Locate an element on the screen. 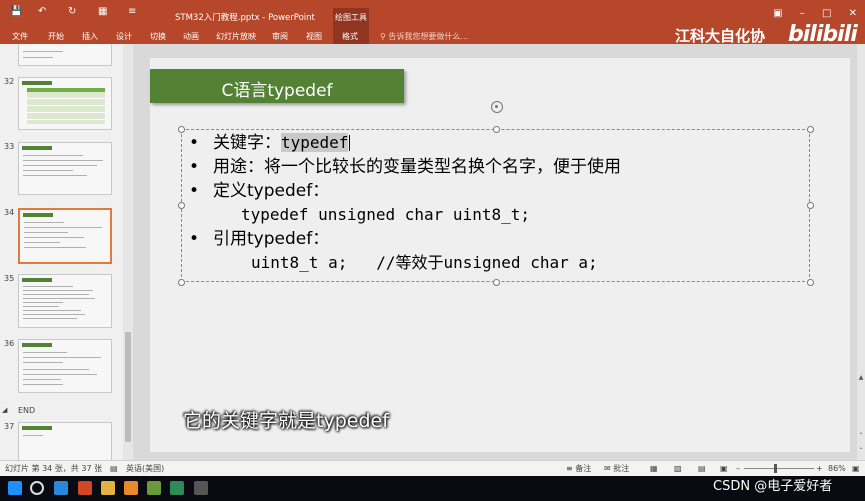 The image size is (865, 501). thumbnail-scrollbar-thumb is located at coordinates (128, 387).